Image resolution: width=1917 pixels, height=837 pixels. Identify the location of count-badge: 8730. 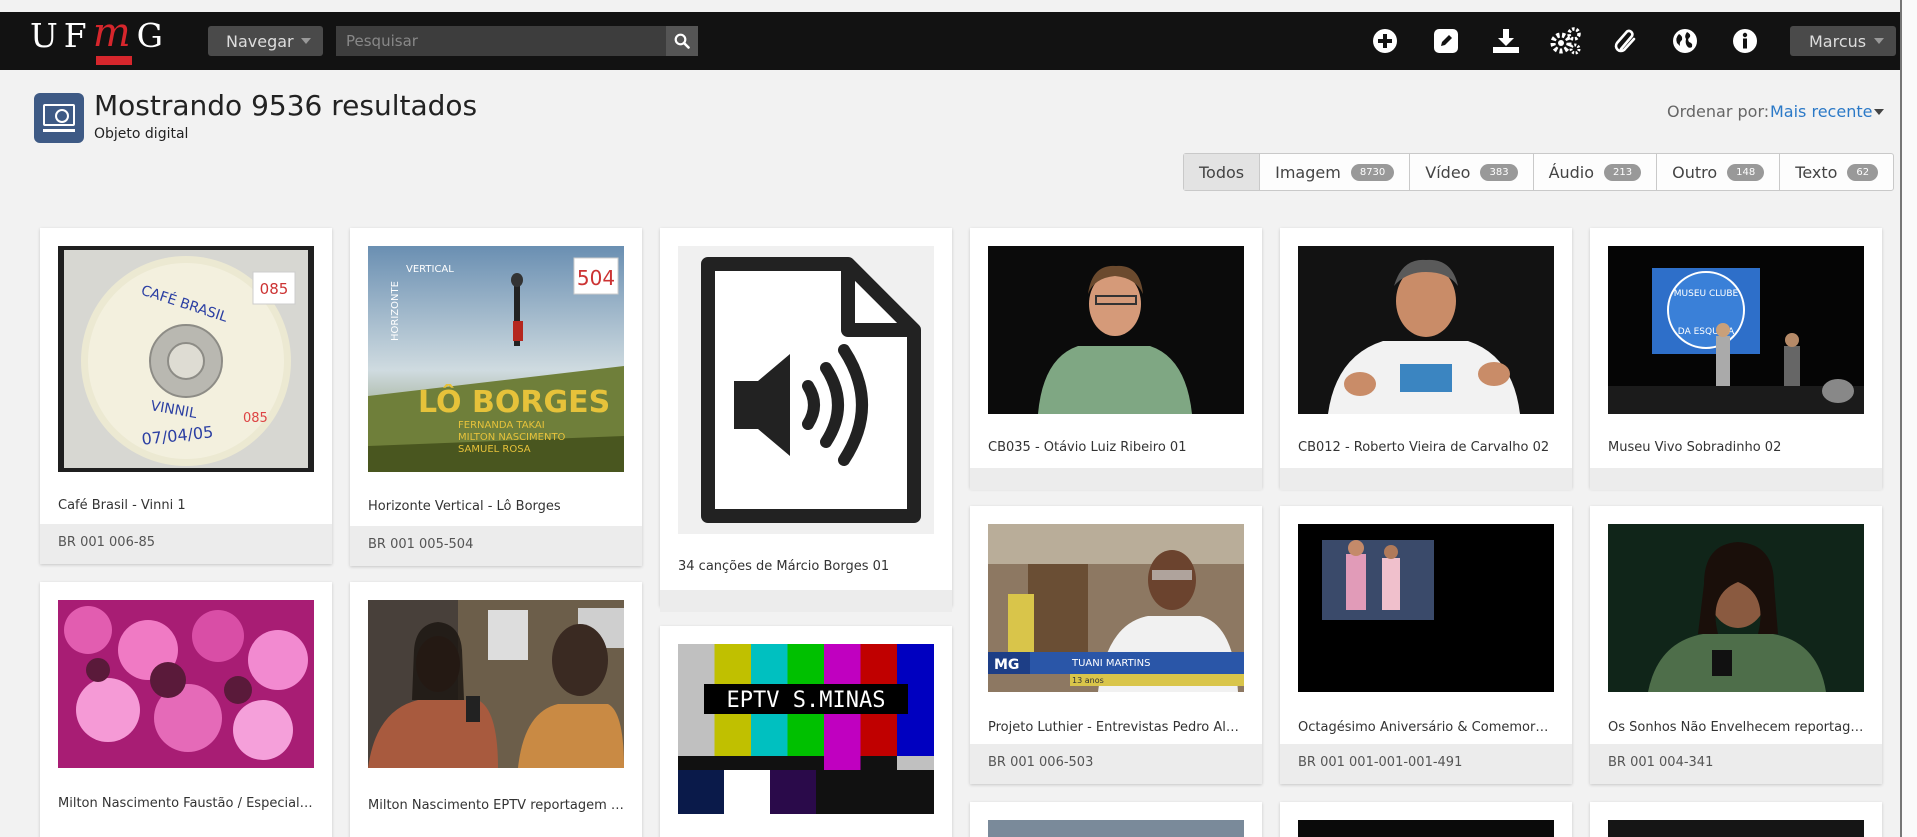
(1372, 172).